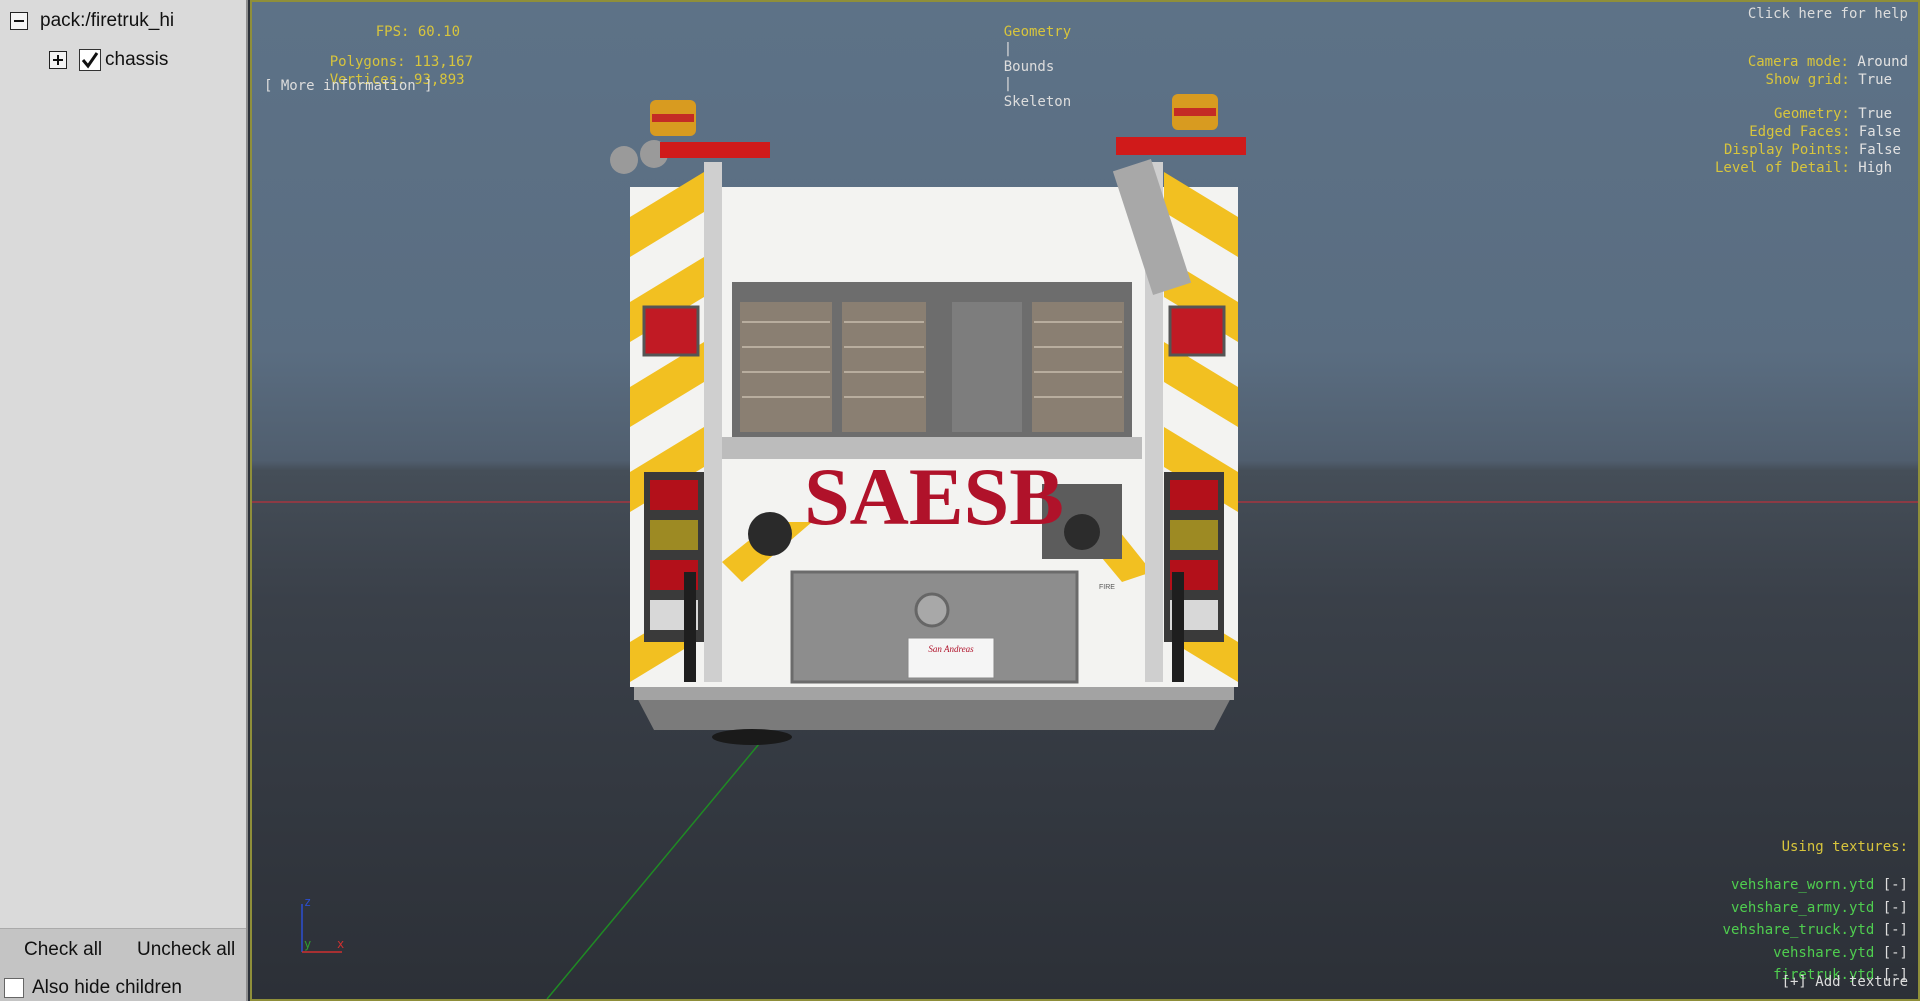  I want to click on view-tabs: Geometry | Bounds | Skeleton, so click(1020, 67).